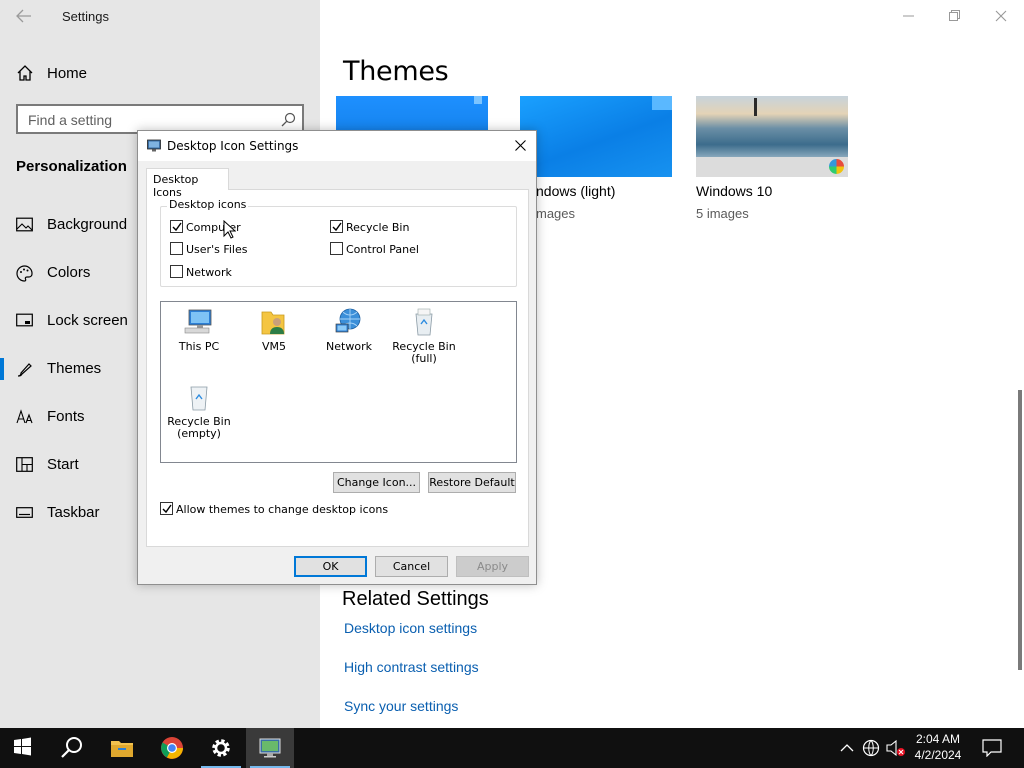  I want to click on action-center-icon, so click(992, 748).